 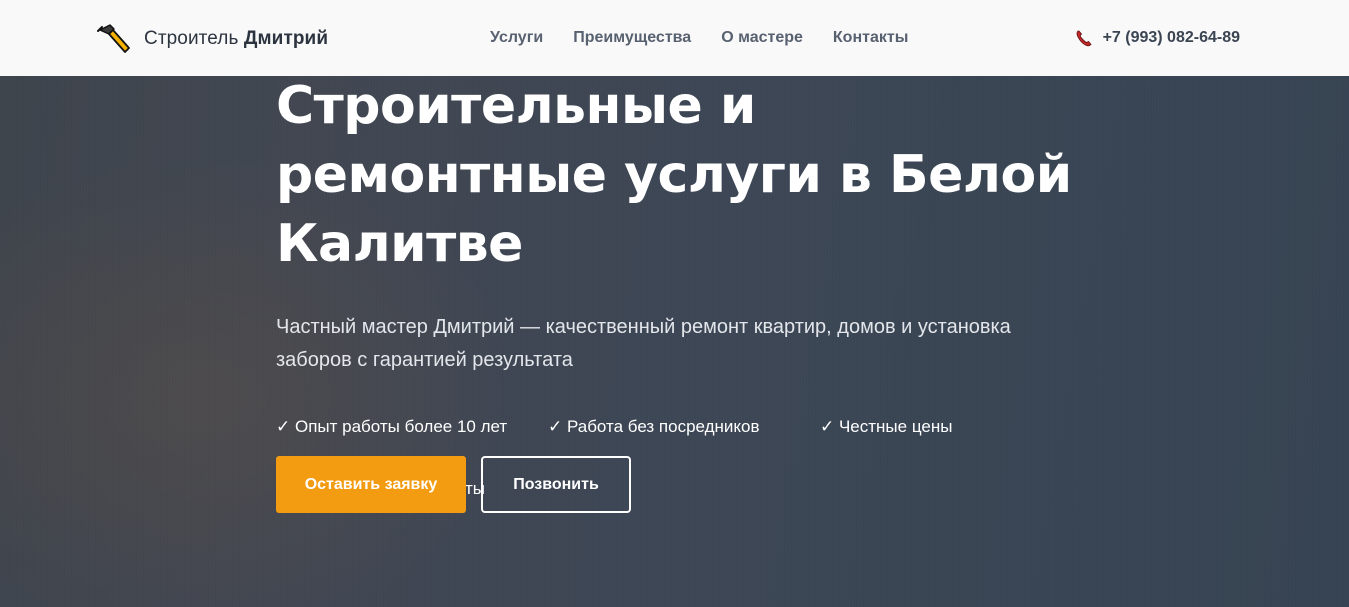 I want to click on feature-experience: ✓ Опыт работы более 10 лет, so click(x=392, y=426).